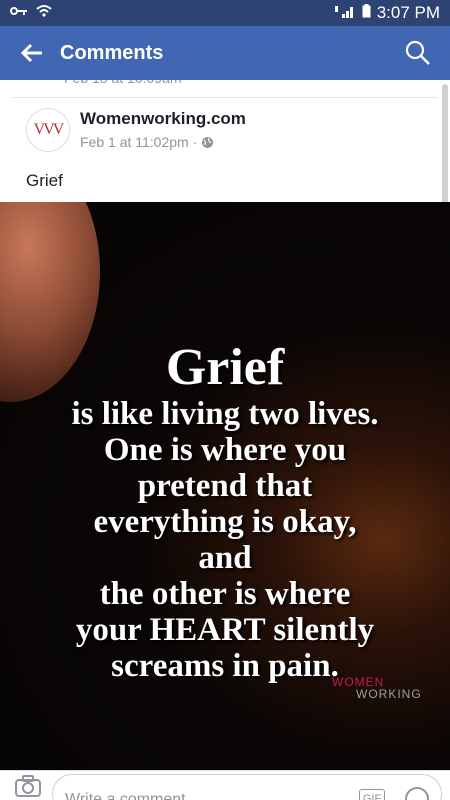 The width and height of the screenshot is (450, 800). I want to click on comment-composer: Write a comment... GIF, so click(225, 785).